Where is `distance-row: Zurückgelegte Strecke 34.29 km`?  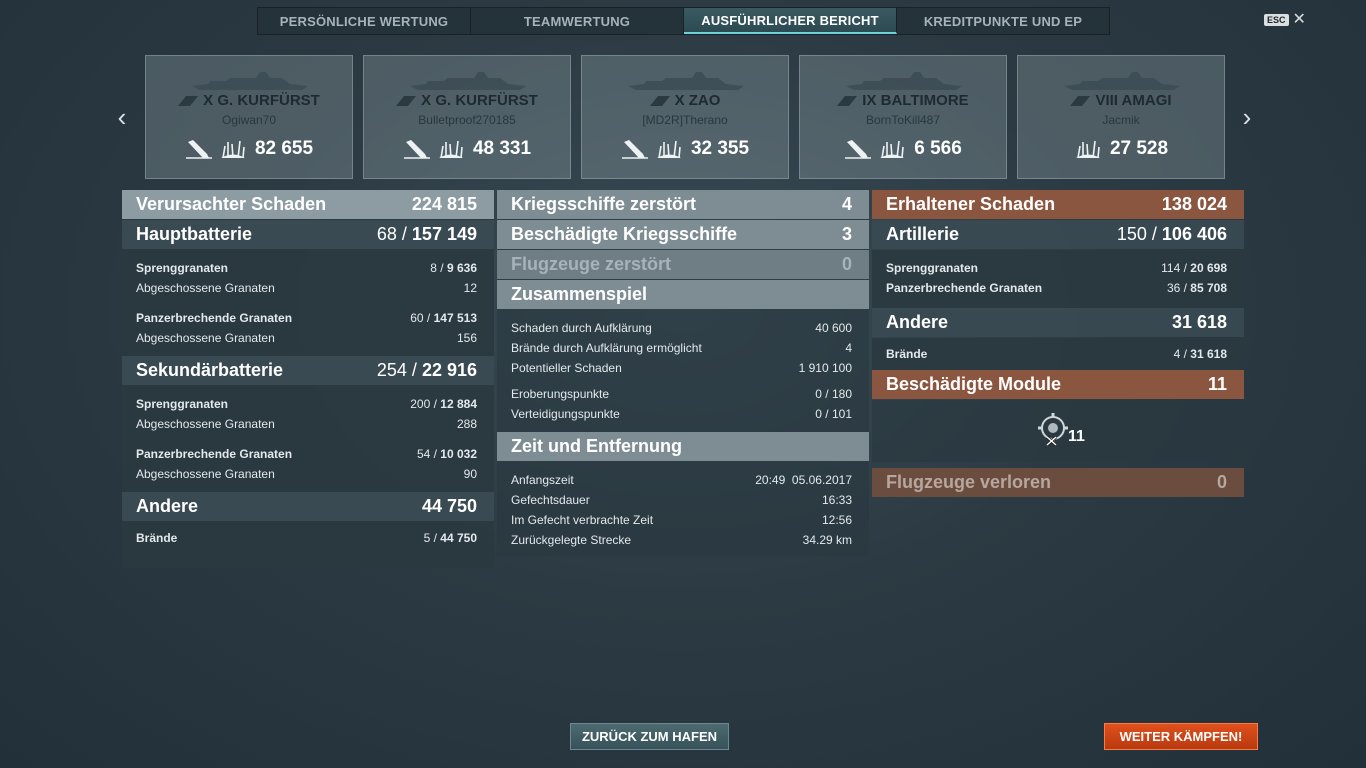 distance-row: Zurückgelegte Strecke 34.29 km is located at coordinates (681, 540).